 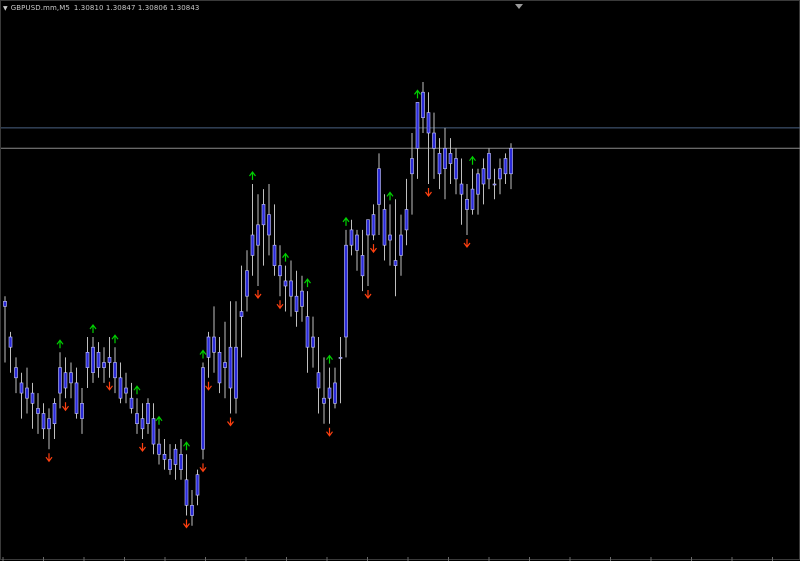 What do you see at coordinates (387, 559) in the screenshot?
I see `time-ruler` at bounding box center [387, 559].